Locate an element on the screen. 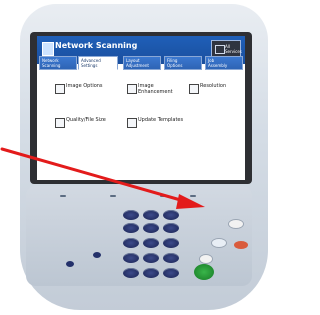 The width and height of the screenshot is (320, 315). tab-label: Job Assembly is located at coordinates (218, 63).